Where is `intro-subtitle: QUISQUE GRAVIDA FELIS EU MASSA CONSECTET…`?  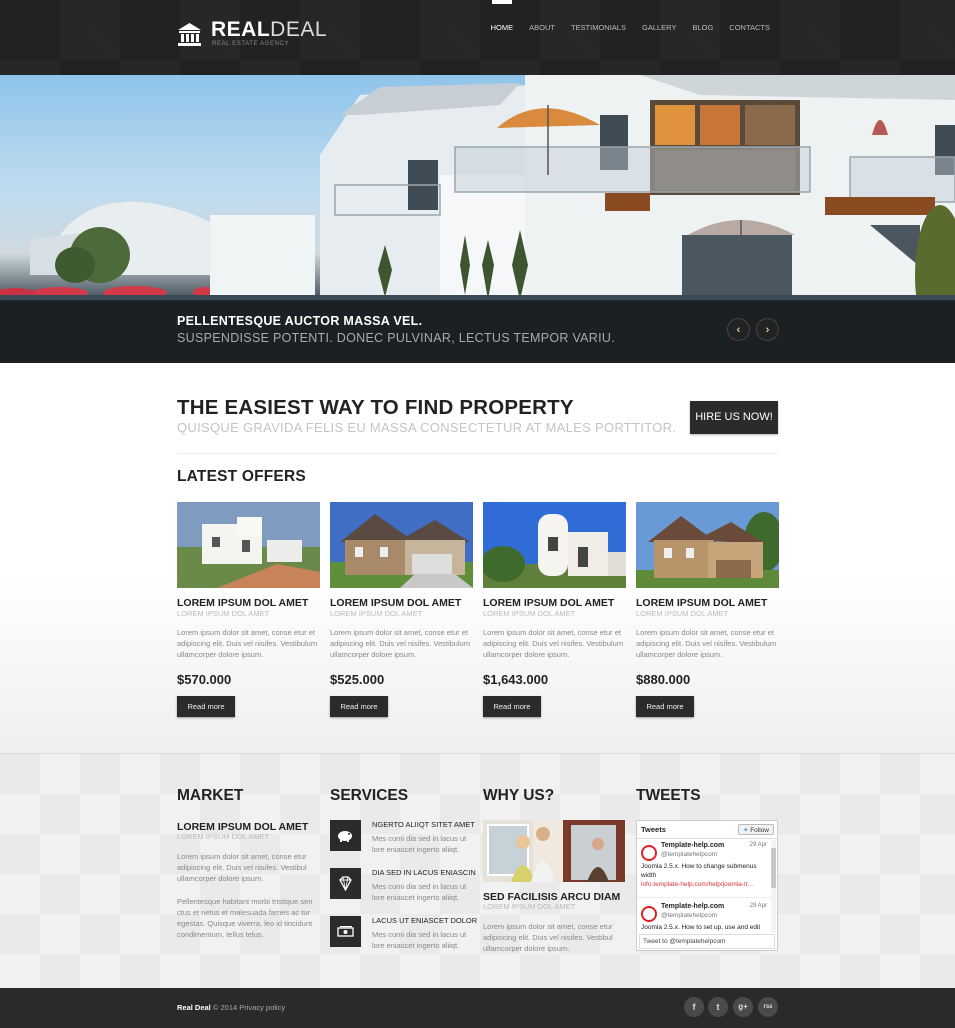 intro-subtitle: QUISQUE GRAVIDA FELIS EU MASSA CONSECTET… is located at coordinates (427, 427).